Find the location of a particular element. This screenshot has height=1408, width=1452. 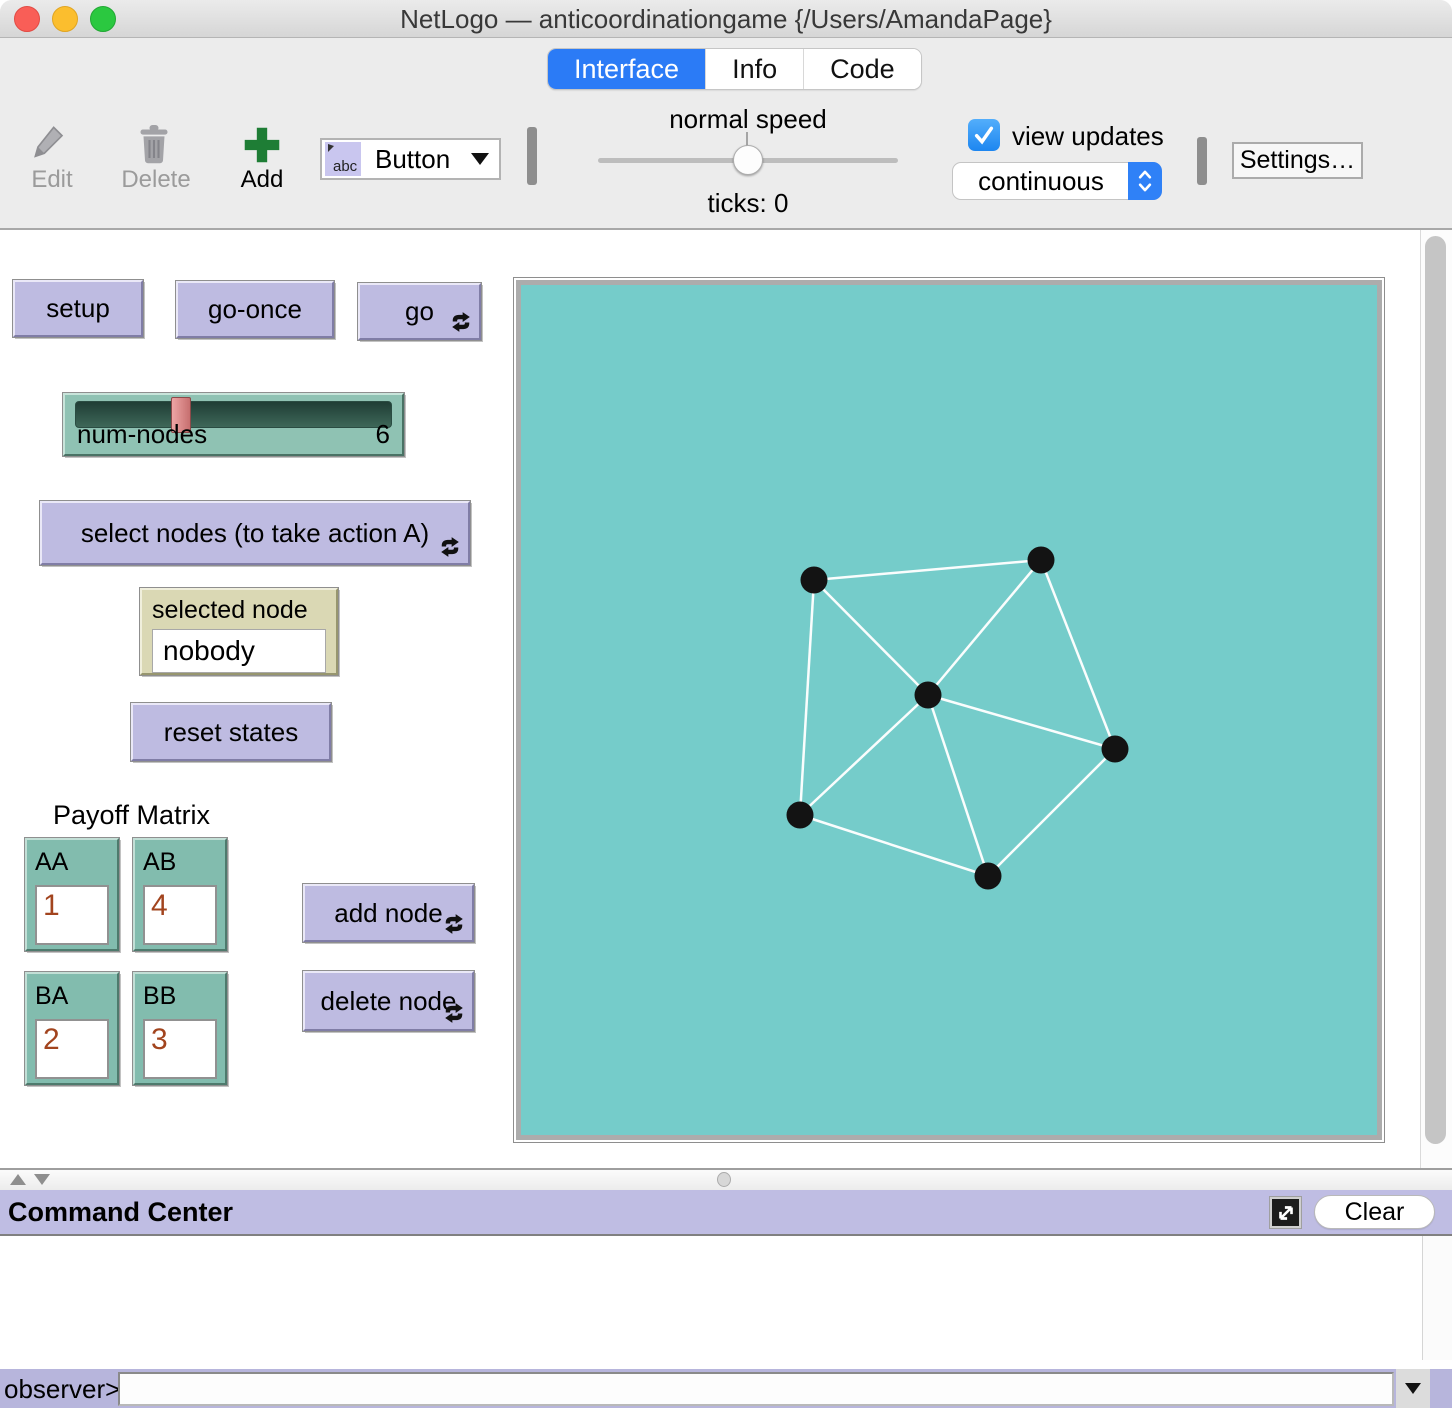

trash-icon is located at coordinates (154, 144).